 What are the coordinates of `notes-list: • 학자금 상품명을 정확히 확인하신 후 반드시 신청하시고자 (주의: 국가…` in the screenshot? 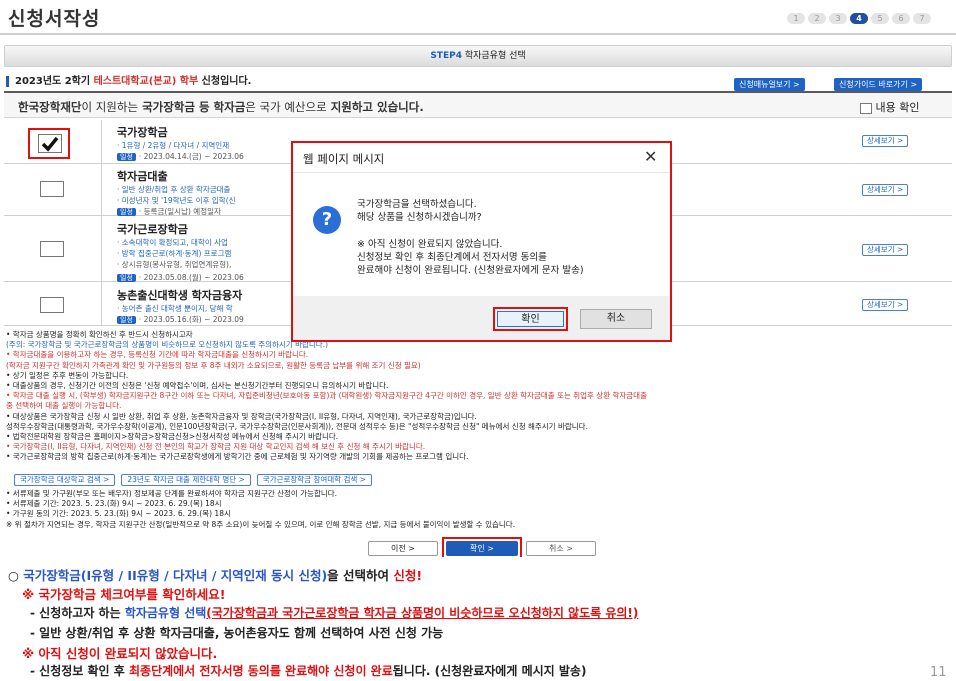 It's located at (326, 396).